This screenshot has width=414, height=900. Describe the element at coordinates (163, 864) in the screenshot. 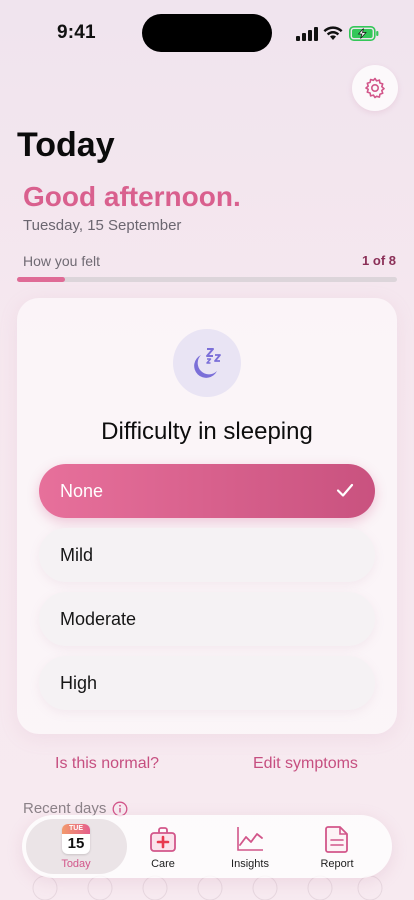

I see `tab-label: Care` at that location.